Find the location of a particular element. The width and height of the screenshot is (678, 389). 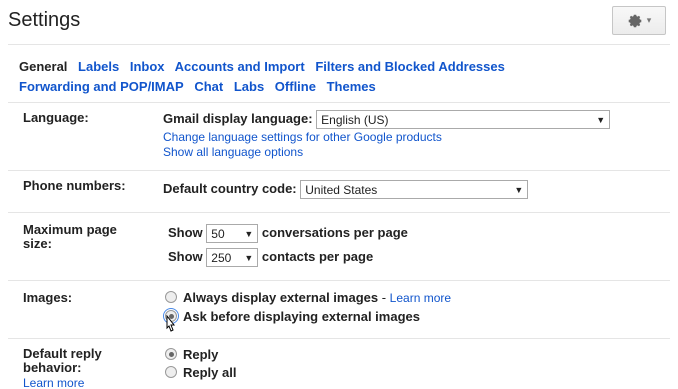

reply-all-radio is located at coordinates (171, 372).